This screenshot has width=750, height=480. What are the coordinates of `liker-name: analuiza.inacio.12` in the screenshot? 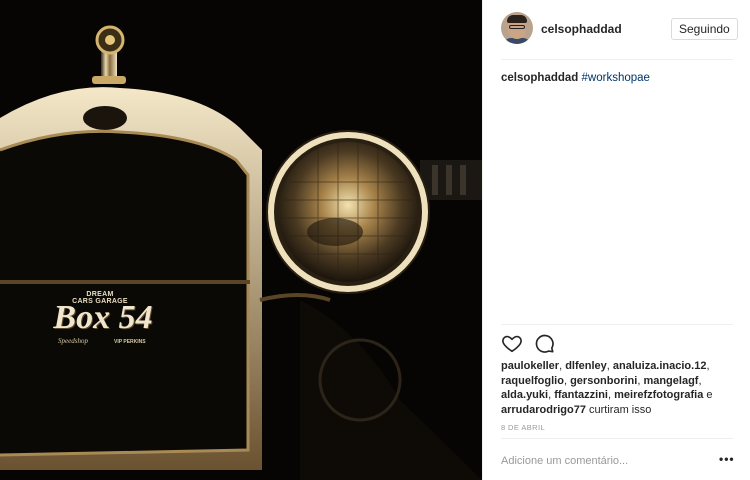 It's located at (660, 366).